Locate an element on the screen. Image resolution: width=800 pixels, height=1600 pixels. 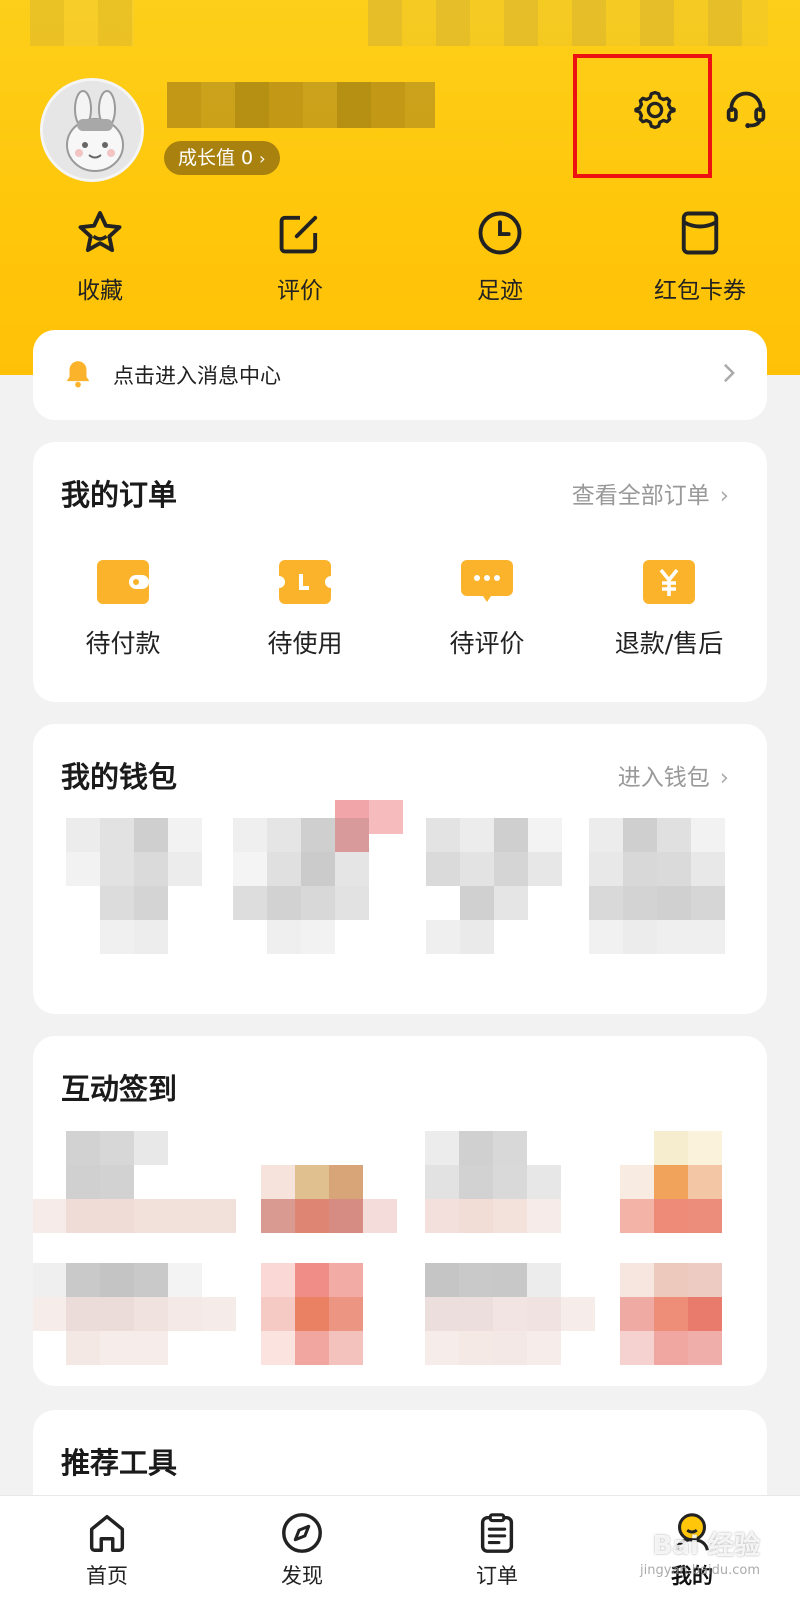
compass-icon is located at coordinates (302, 1533).